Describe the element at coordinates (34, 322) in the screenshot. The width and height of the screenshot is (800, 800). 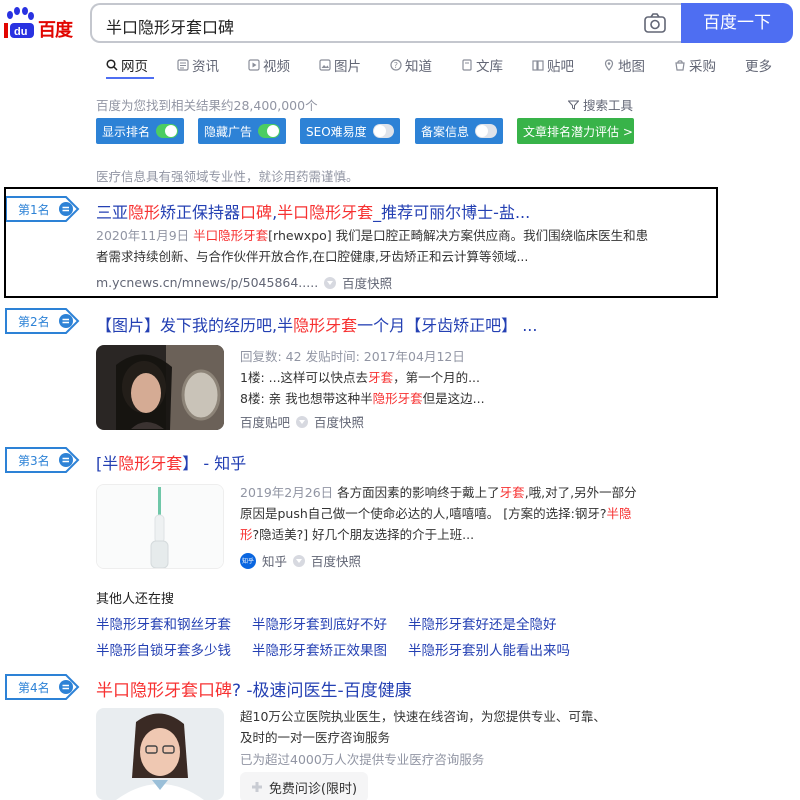
I see `rank-label: 第2名` at that location.